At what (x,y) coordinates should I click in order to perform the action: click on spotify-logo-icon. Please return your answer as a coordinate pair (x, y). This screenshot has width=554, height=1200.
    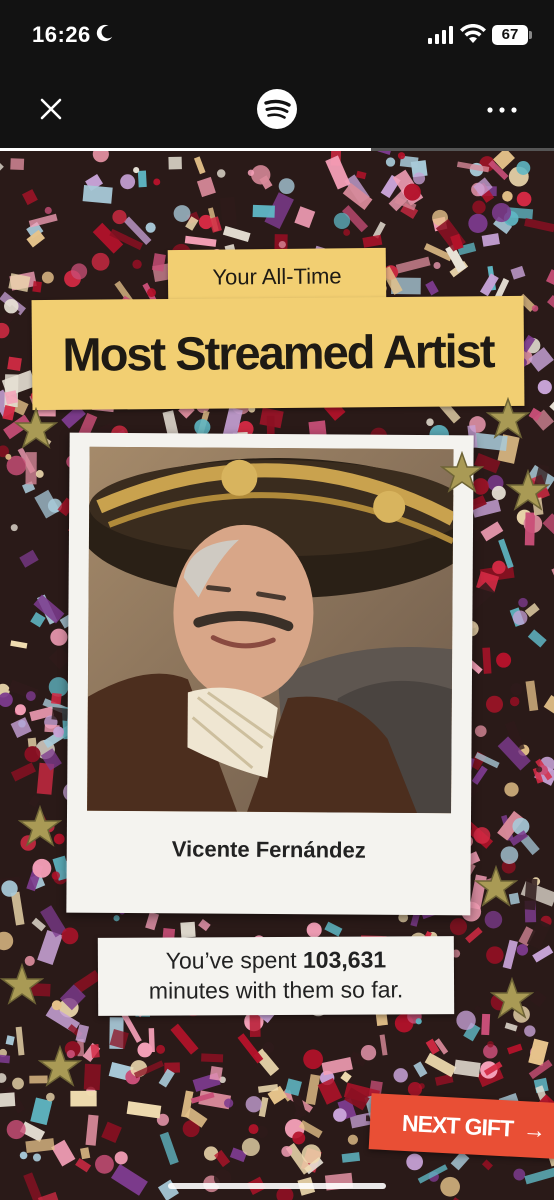
    Looking at the image, I should click on (277, 109).